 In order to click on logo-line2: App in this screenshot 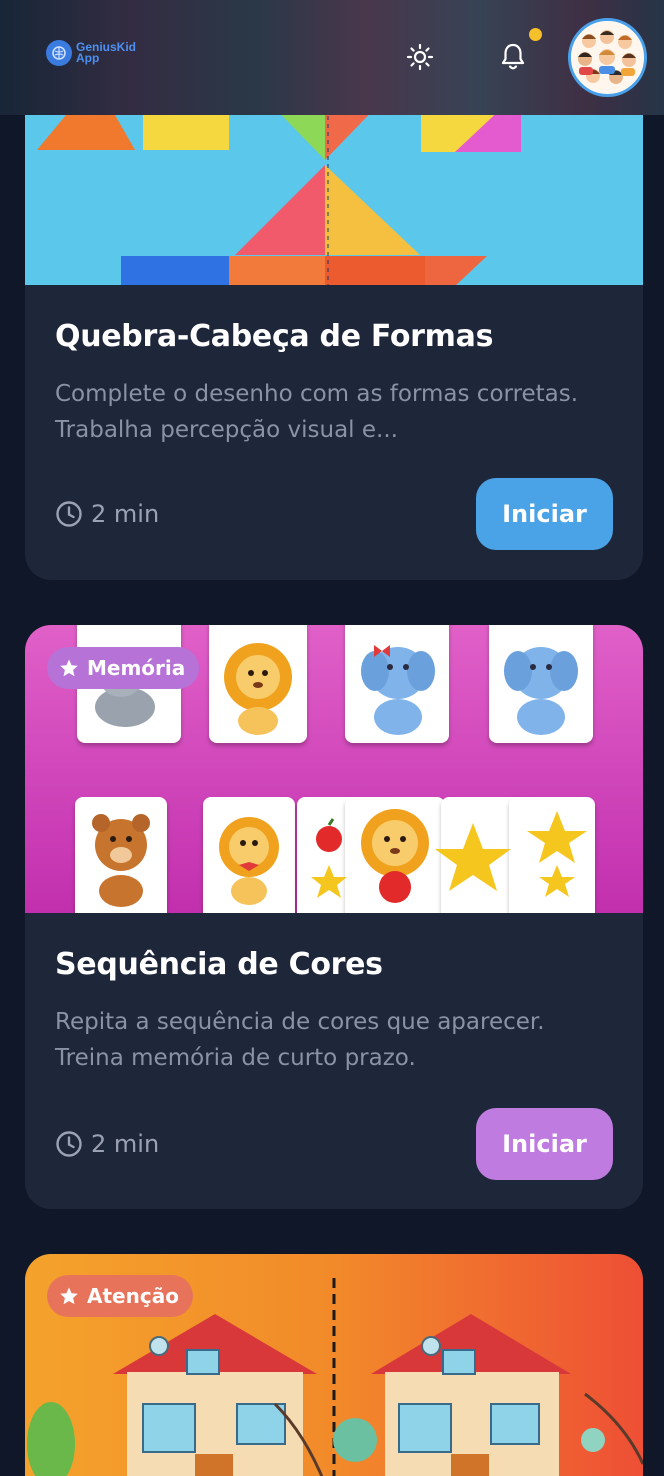, I will do `click(88, 58)`.